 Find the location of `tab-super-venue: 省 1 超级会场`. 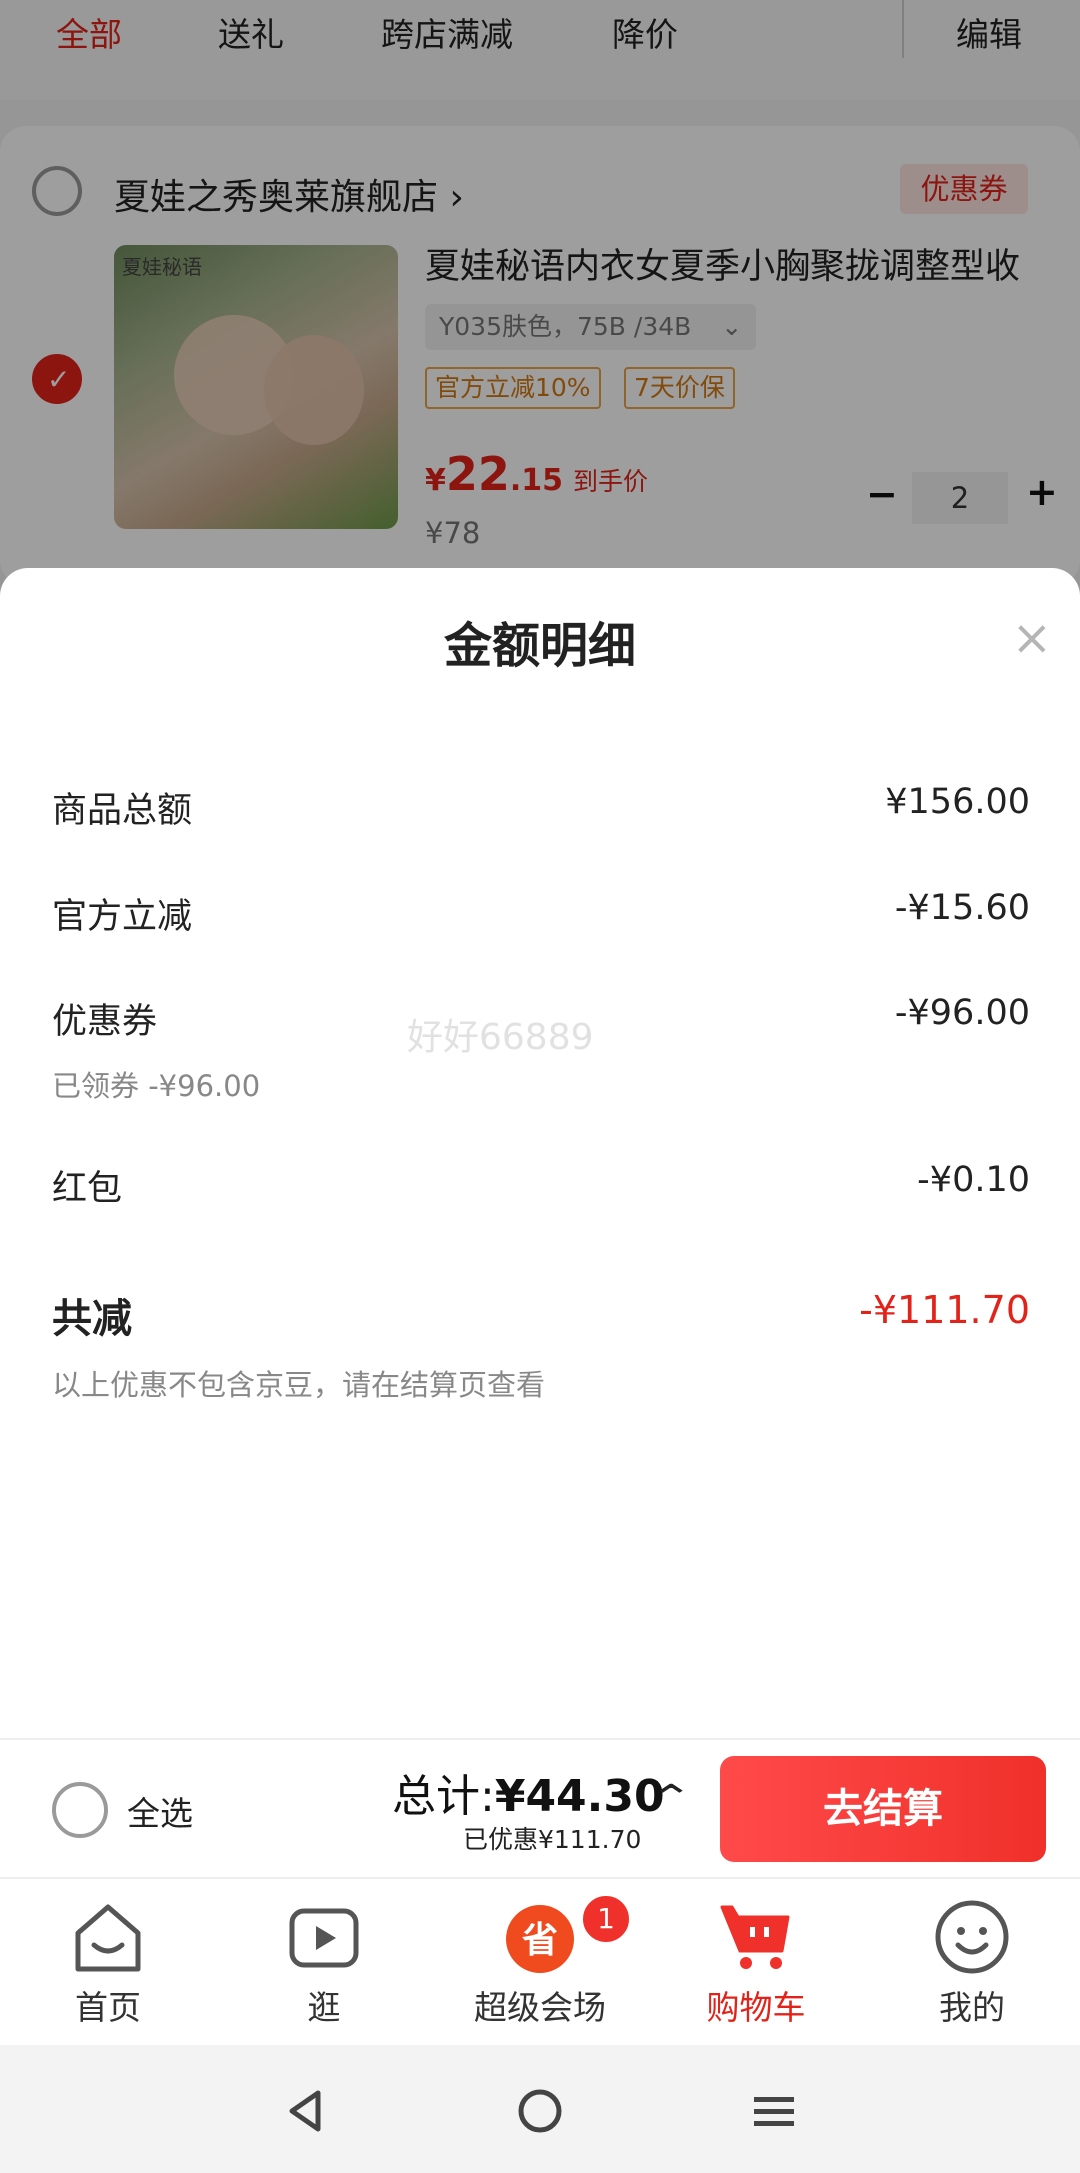

tab-super-venue: 省 1 超级会场 is located at coordinates (540, 1963).